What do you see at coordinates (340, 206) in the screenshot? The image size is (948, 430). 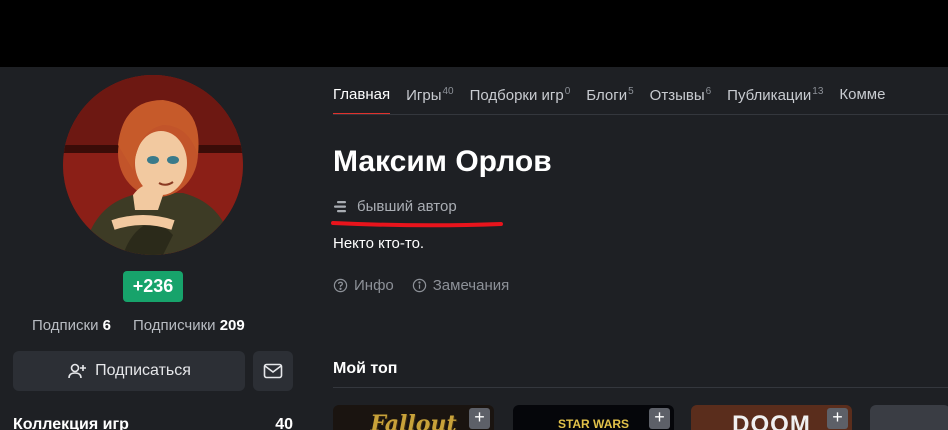 I see `former-author-icon` at bounding box center [340, 206].